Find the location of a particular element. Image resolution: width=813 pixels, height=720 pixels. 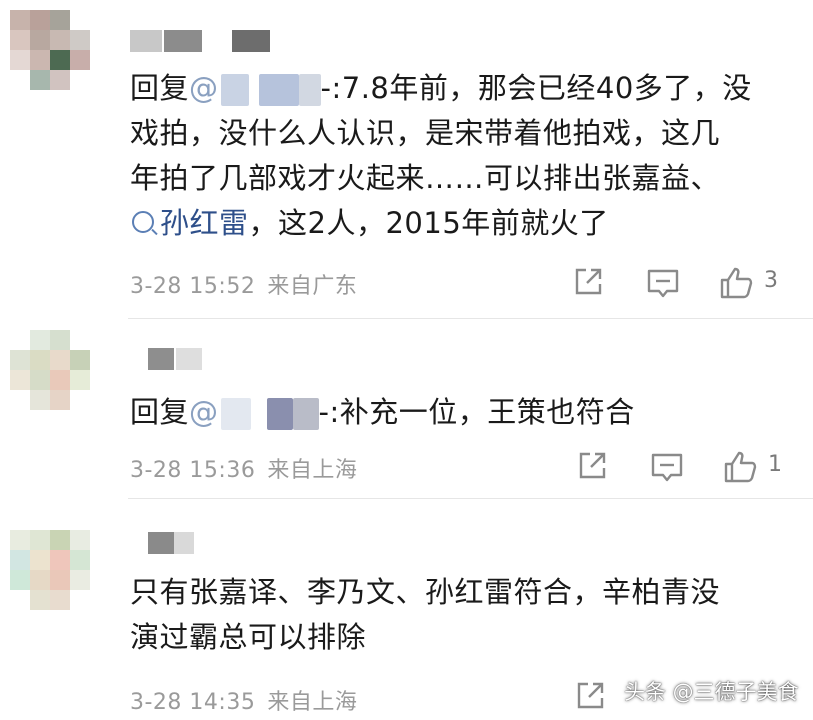

location: 来自广东 is located at coordinates (312, 286).